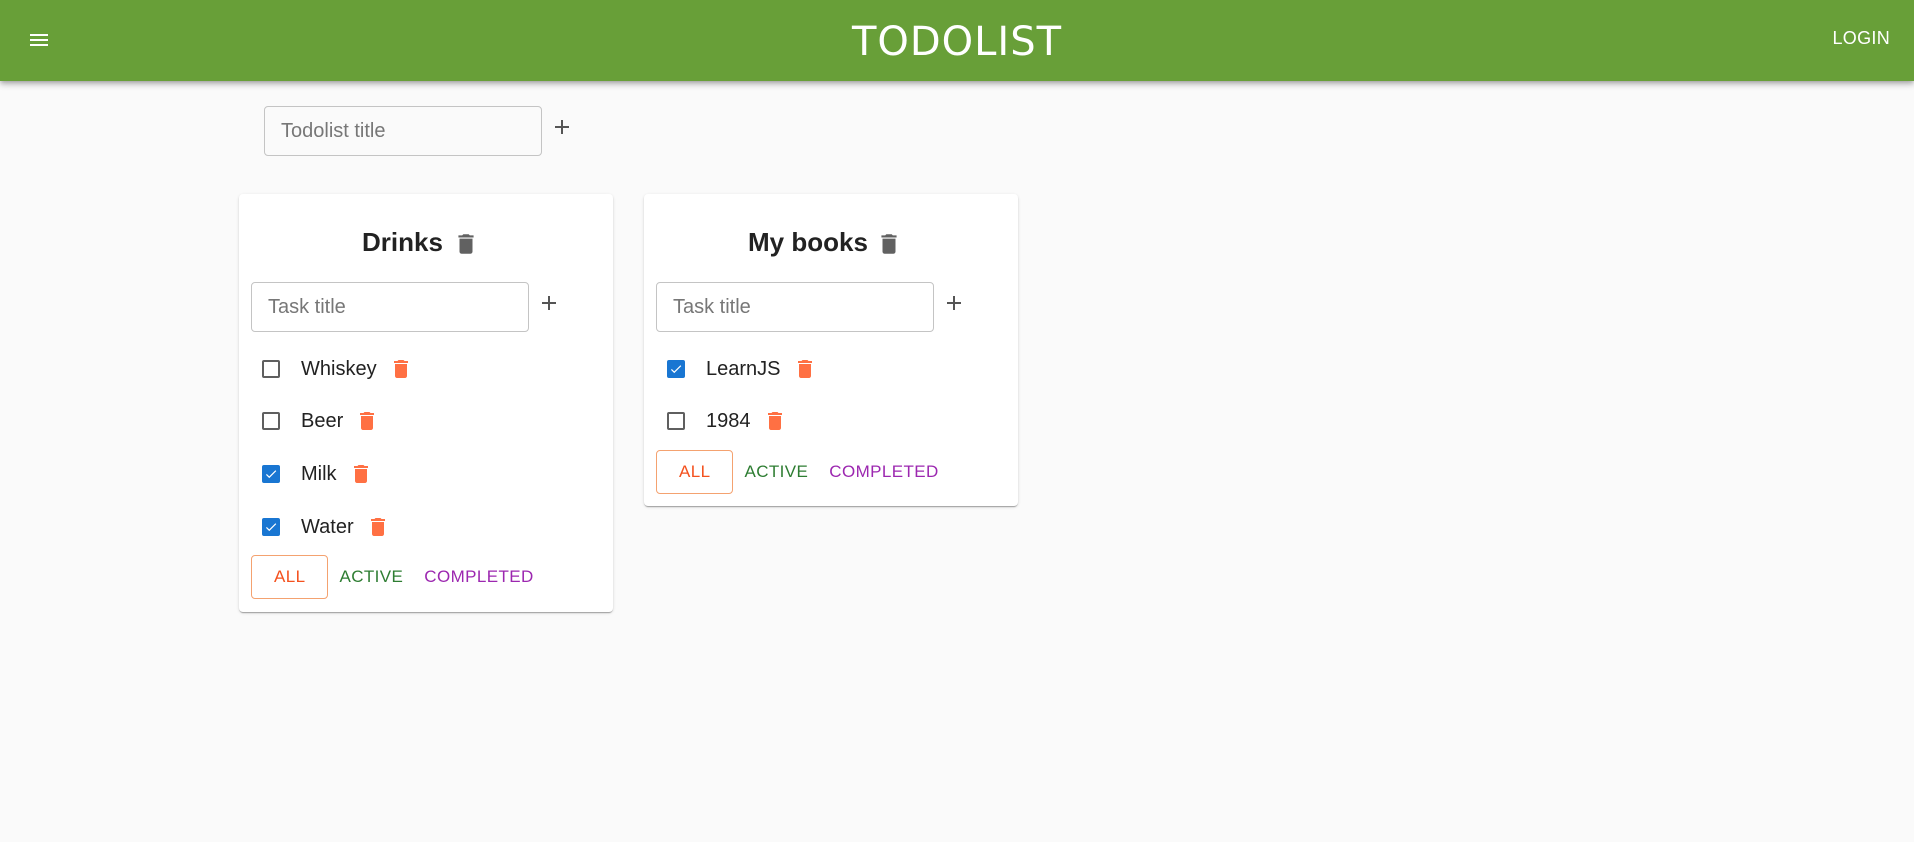 This screenshot has height=842, width=1914. I want to click on task-title: 1984, so click(728, 420).